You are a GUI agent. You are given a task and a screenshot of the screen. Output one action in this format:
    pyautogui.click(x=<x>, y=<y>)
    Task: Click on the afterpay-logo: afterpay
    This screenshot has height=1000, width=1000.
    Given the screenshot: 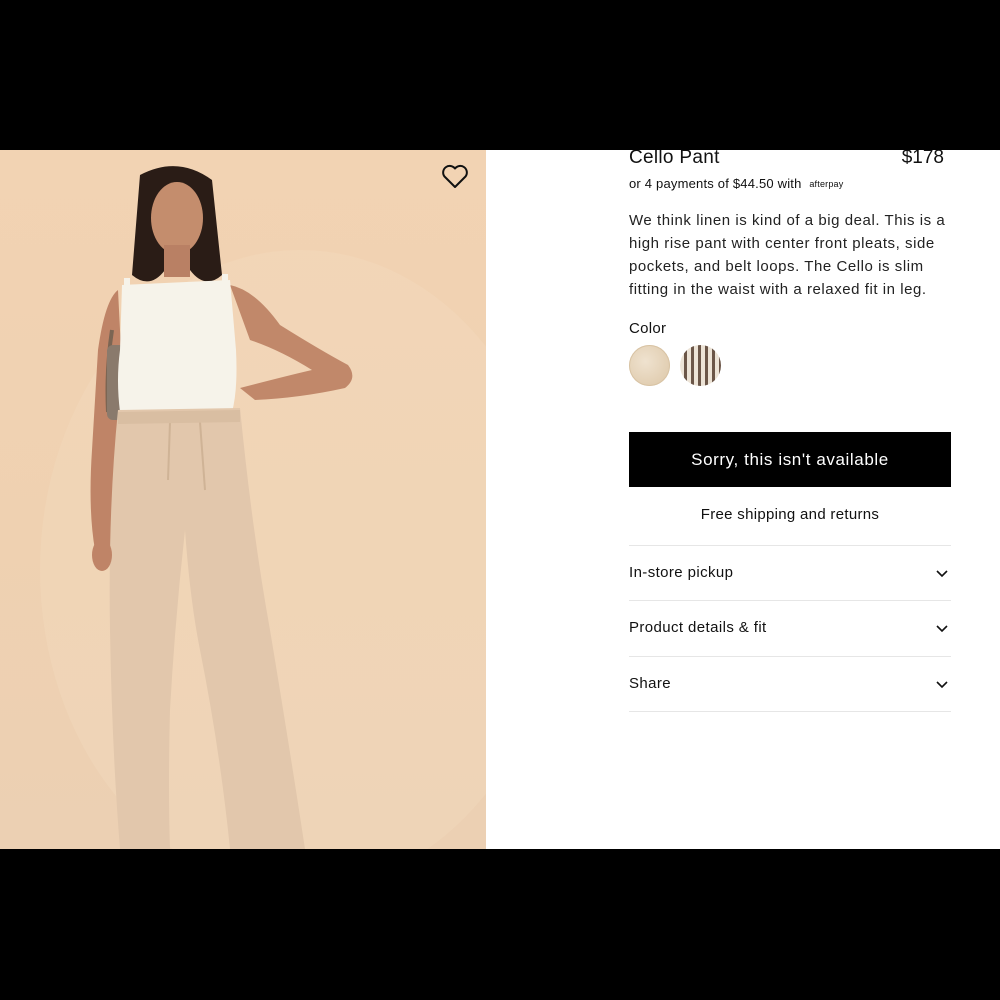 What is the action you would take?
    pyautogui.click(x=826, y=184)
    